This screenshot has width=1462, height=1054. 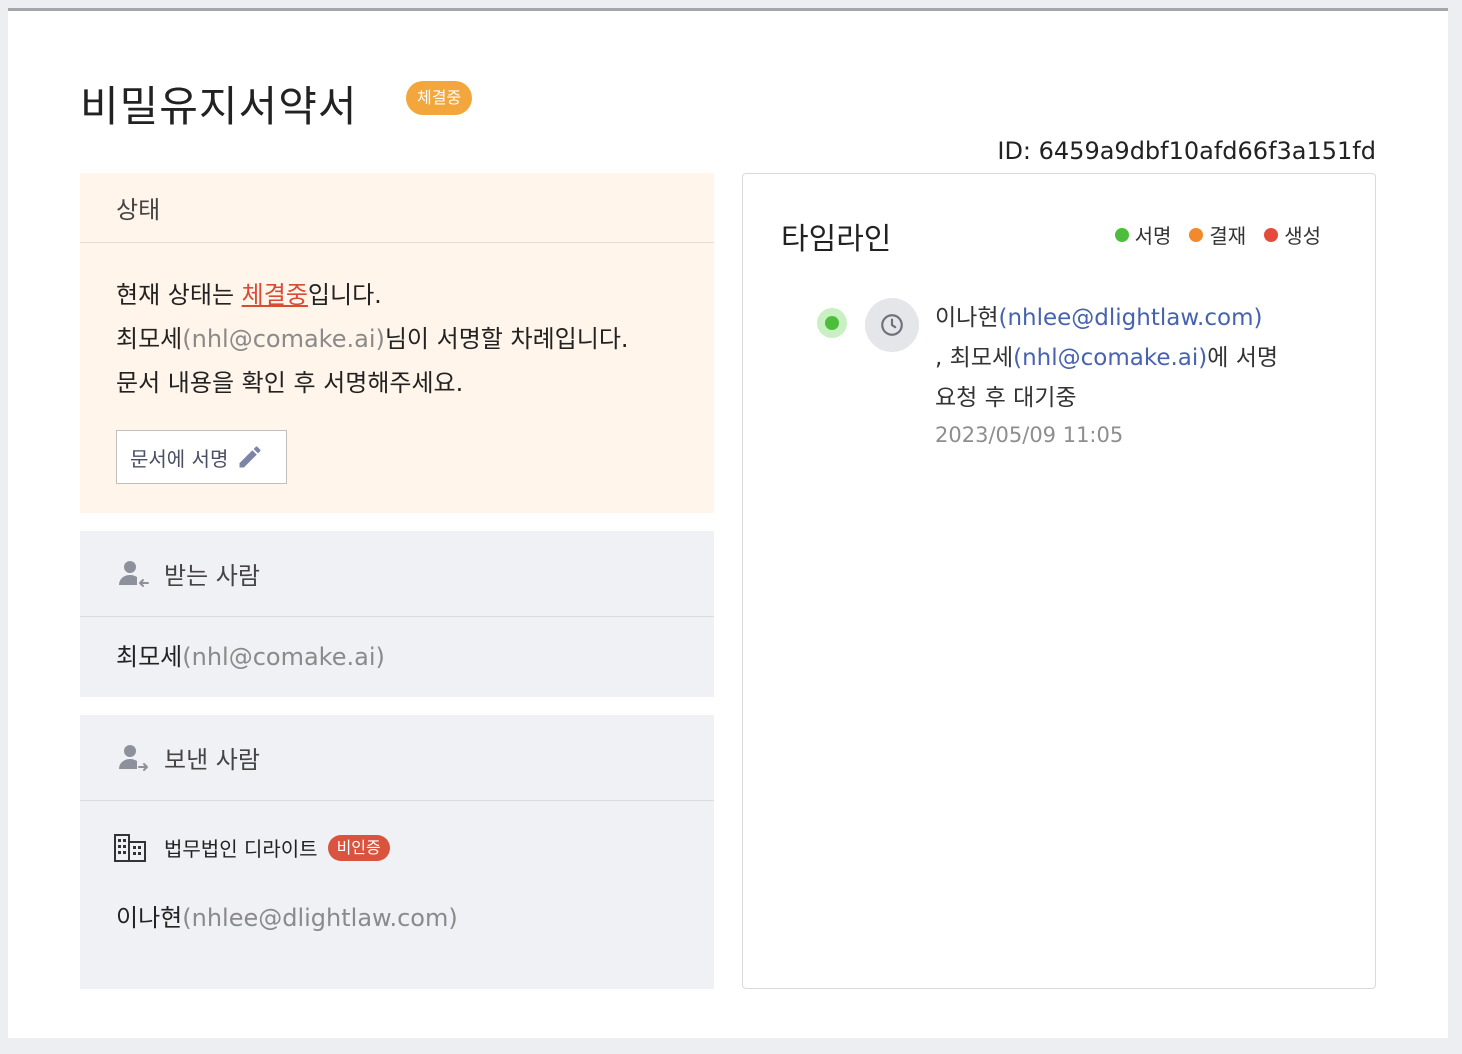 I want to click on sender-email: (nhlee@dlightlaw.com), so click(x=320, y=918).